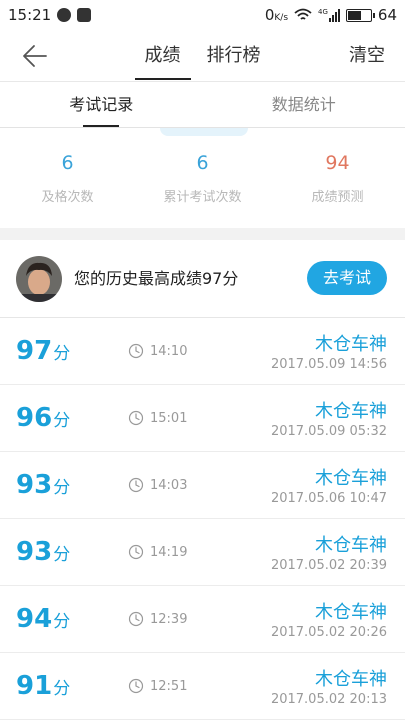  What do you see at coordinates (162, 56) in the screenshot?
I see `tab-scores: 成绩` at bounding box center [162, 56].